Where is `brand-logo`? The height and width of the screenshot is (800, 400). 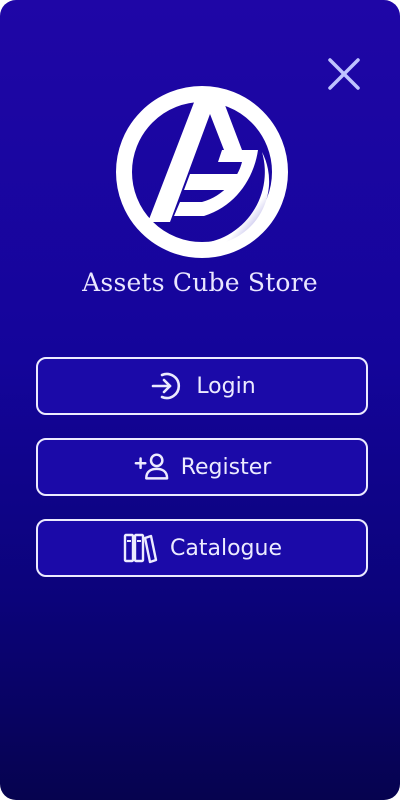 brand-logo is located at coordinates (202, 172).